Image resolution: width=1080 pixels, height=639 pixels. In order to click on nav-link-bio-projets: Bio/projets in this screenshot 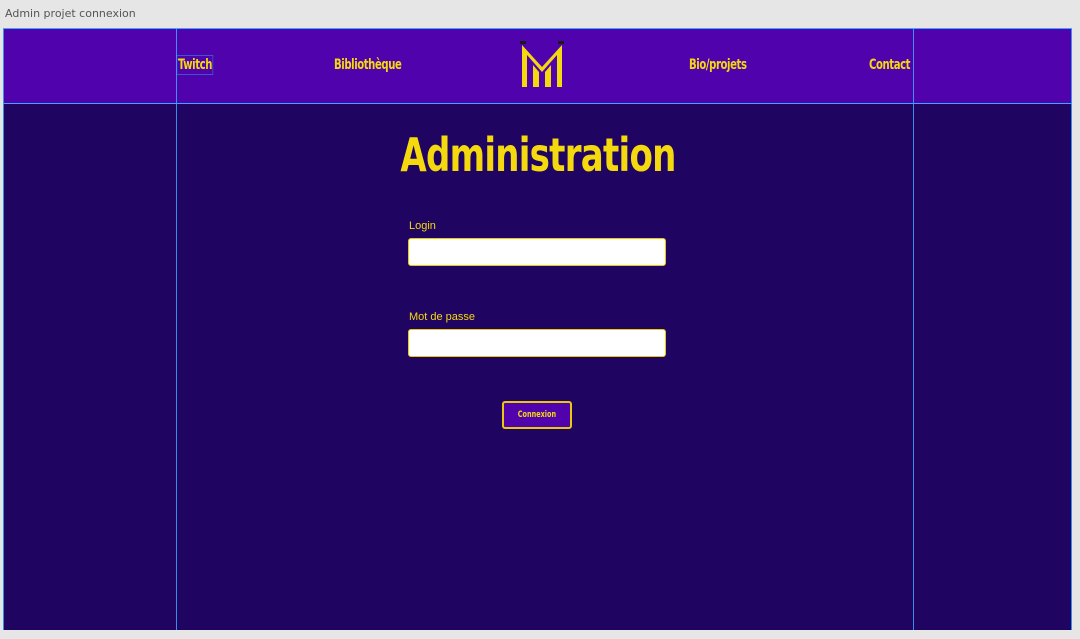, I will do `click(718, 65)`.